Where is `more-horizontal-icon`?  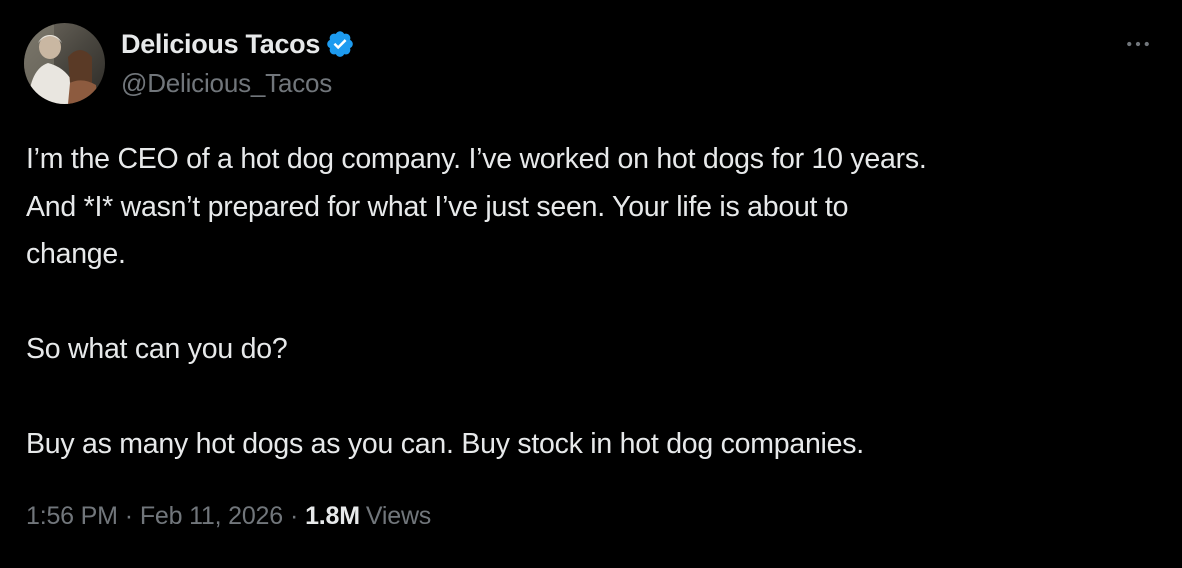 more-horizontal-icon is located at coordinates (1138, 44).